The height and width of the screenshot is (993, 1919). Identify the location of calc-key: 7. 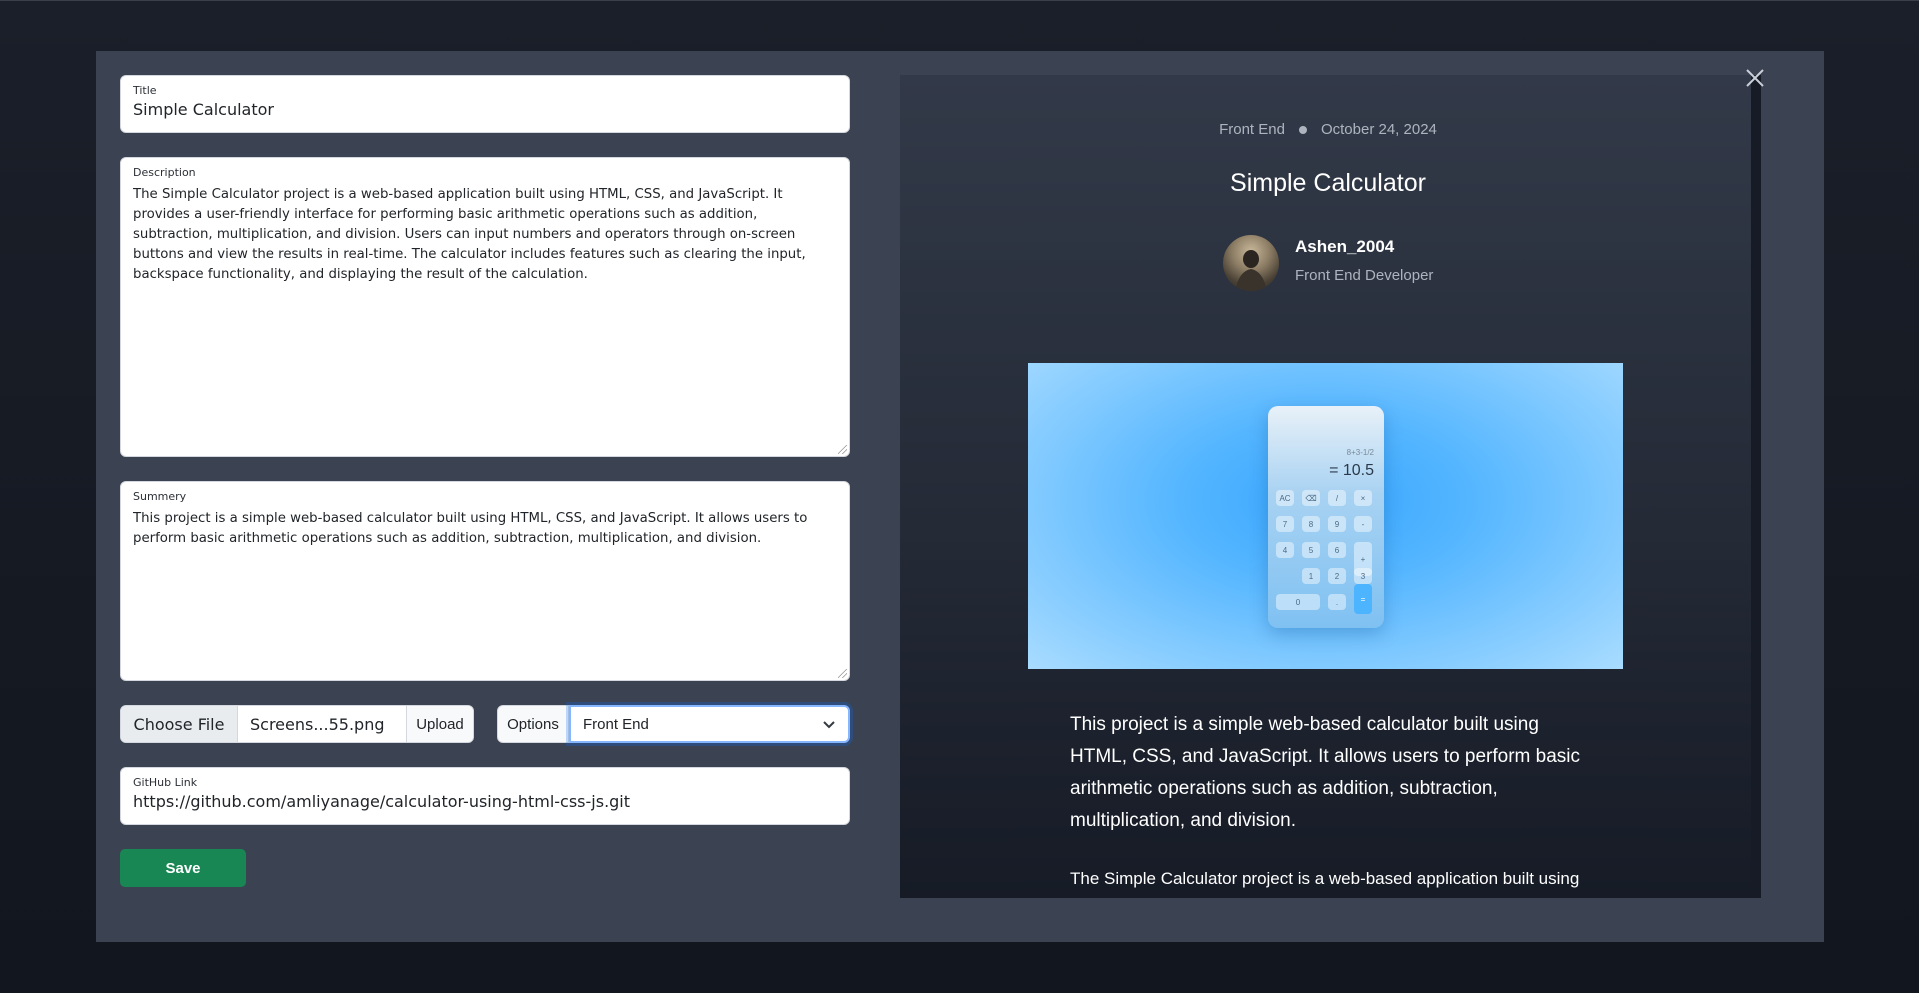
(1285, 524).